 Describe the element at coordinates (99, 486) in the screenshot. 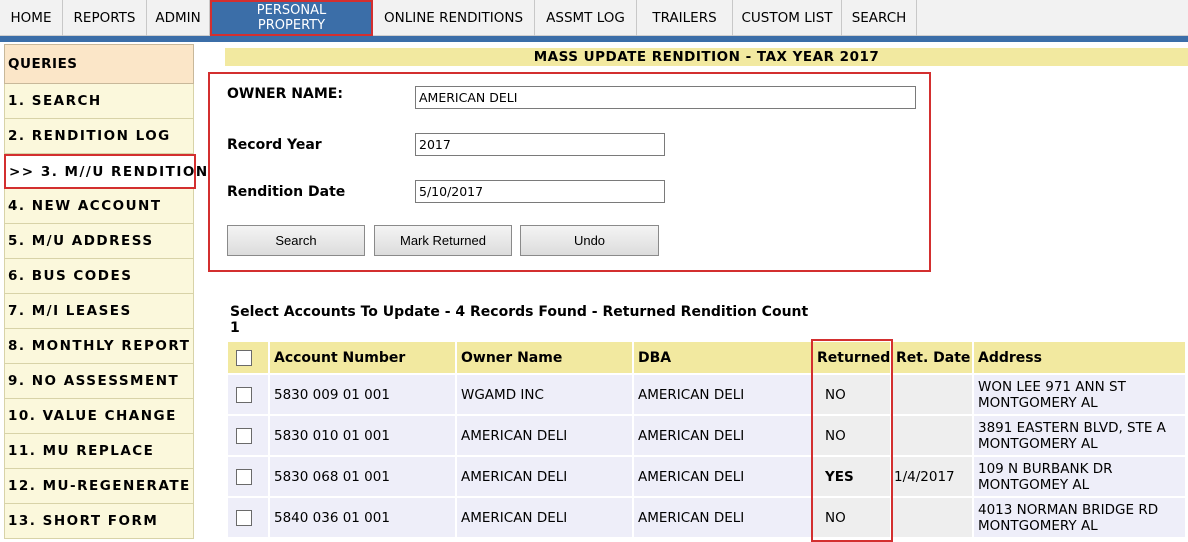

I see `sidebar-item-mu-regenerate: 12. MU-REGENERATE` at that location.